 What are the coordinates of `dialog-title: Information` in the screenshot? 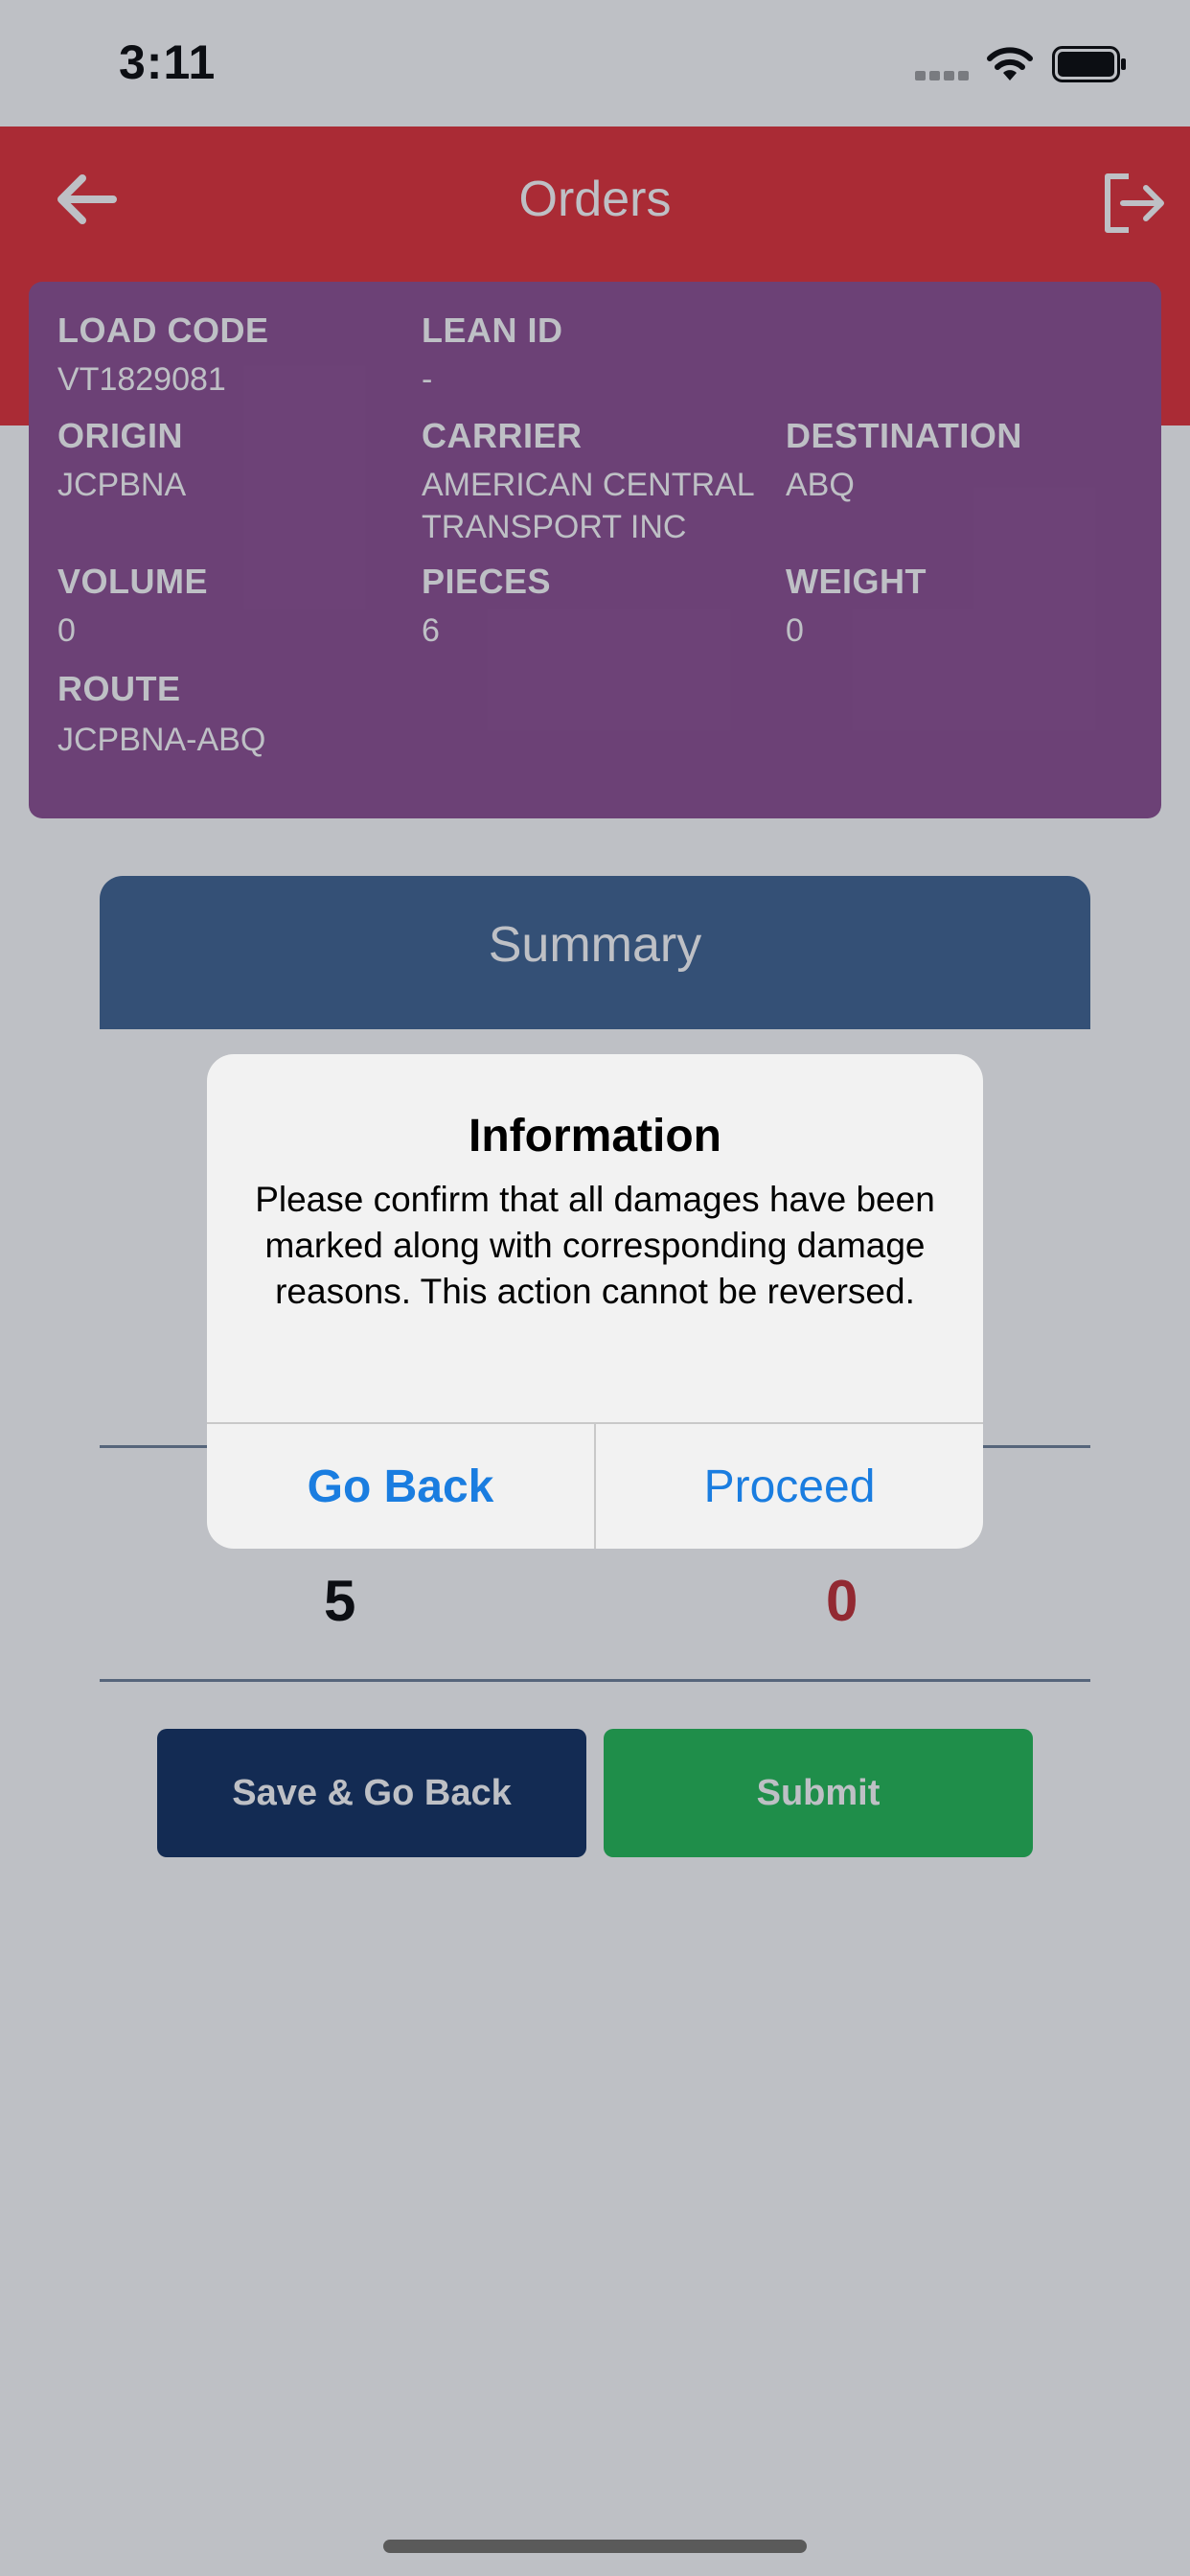 It's located at (595, 1136).